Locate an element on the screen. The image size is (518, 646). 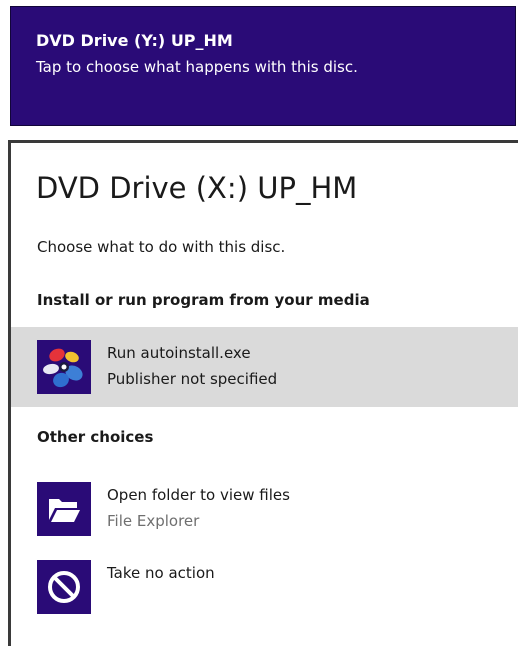
take-no-action-option: Take no action is located at coordinates (264, 587).